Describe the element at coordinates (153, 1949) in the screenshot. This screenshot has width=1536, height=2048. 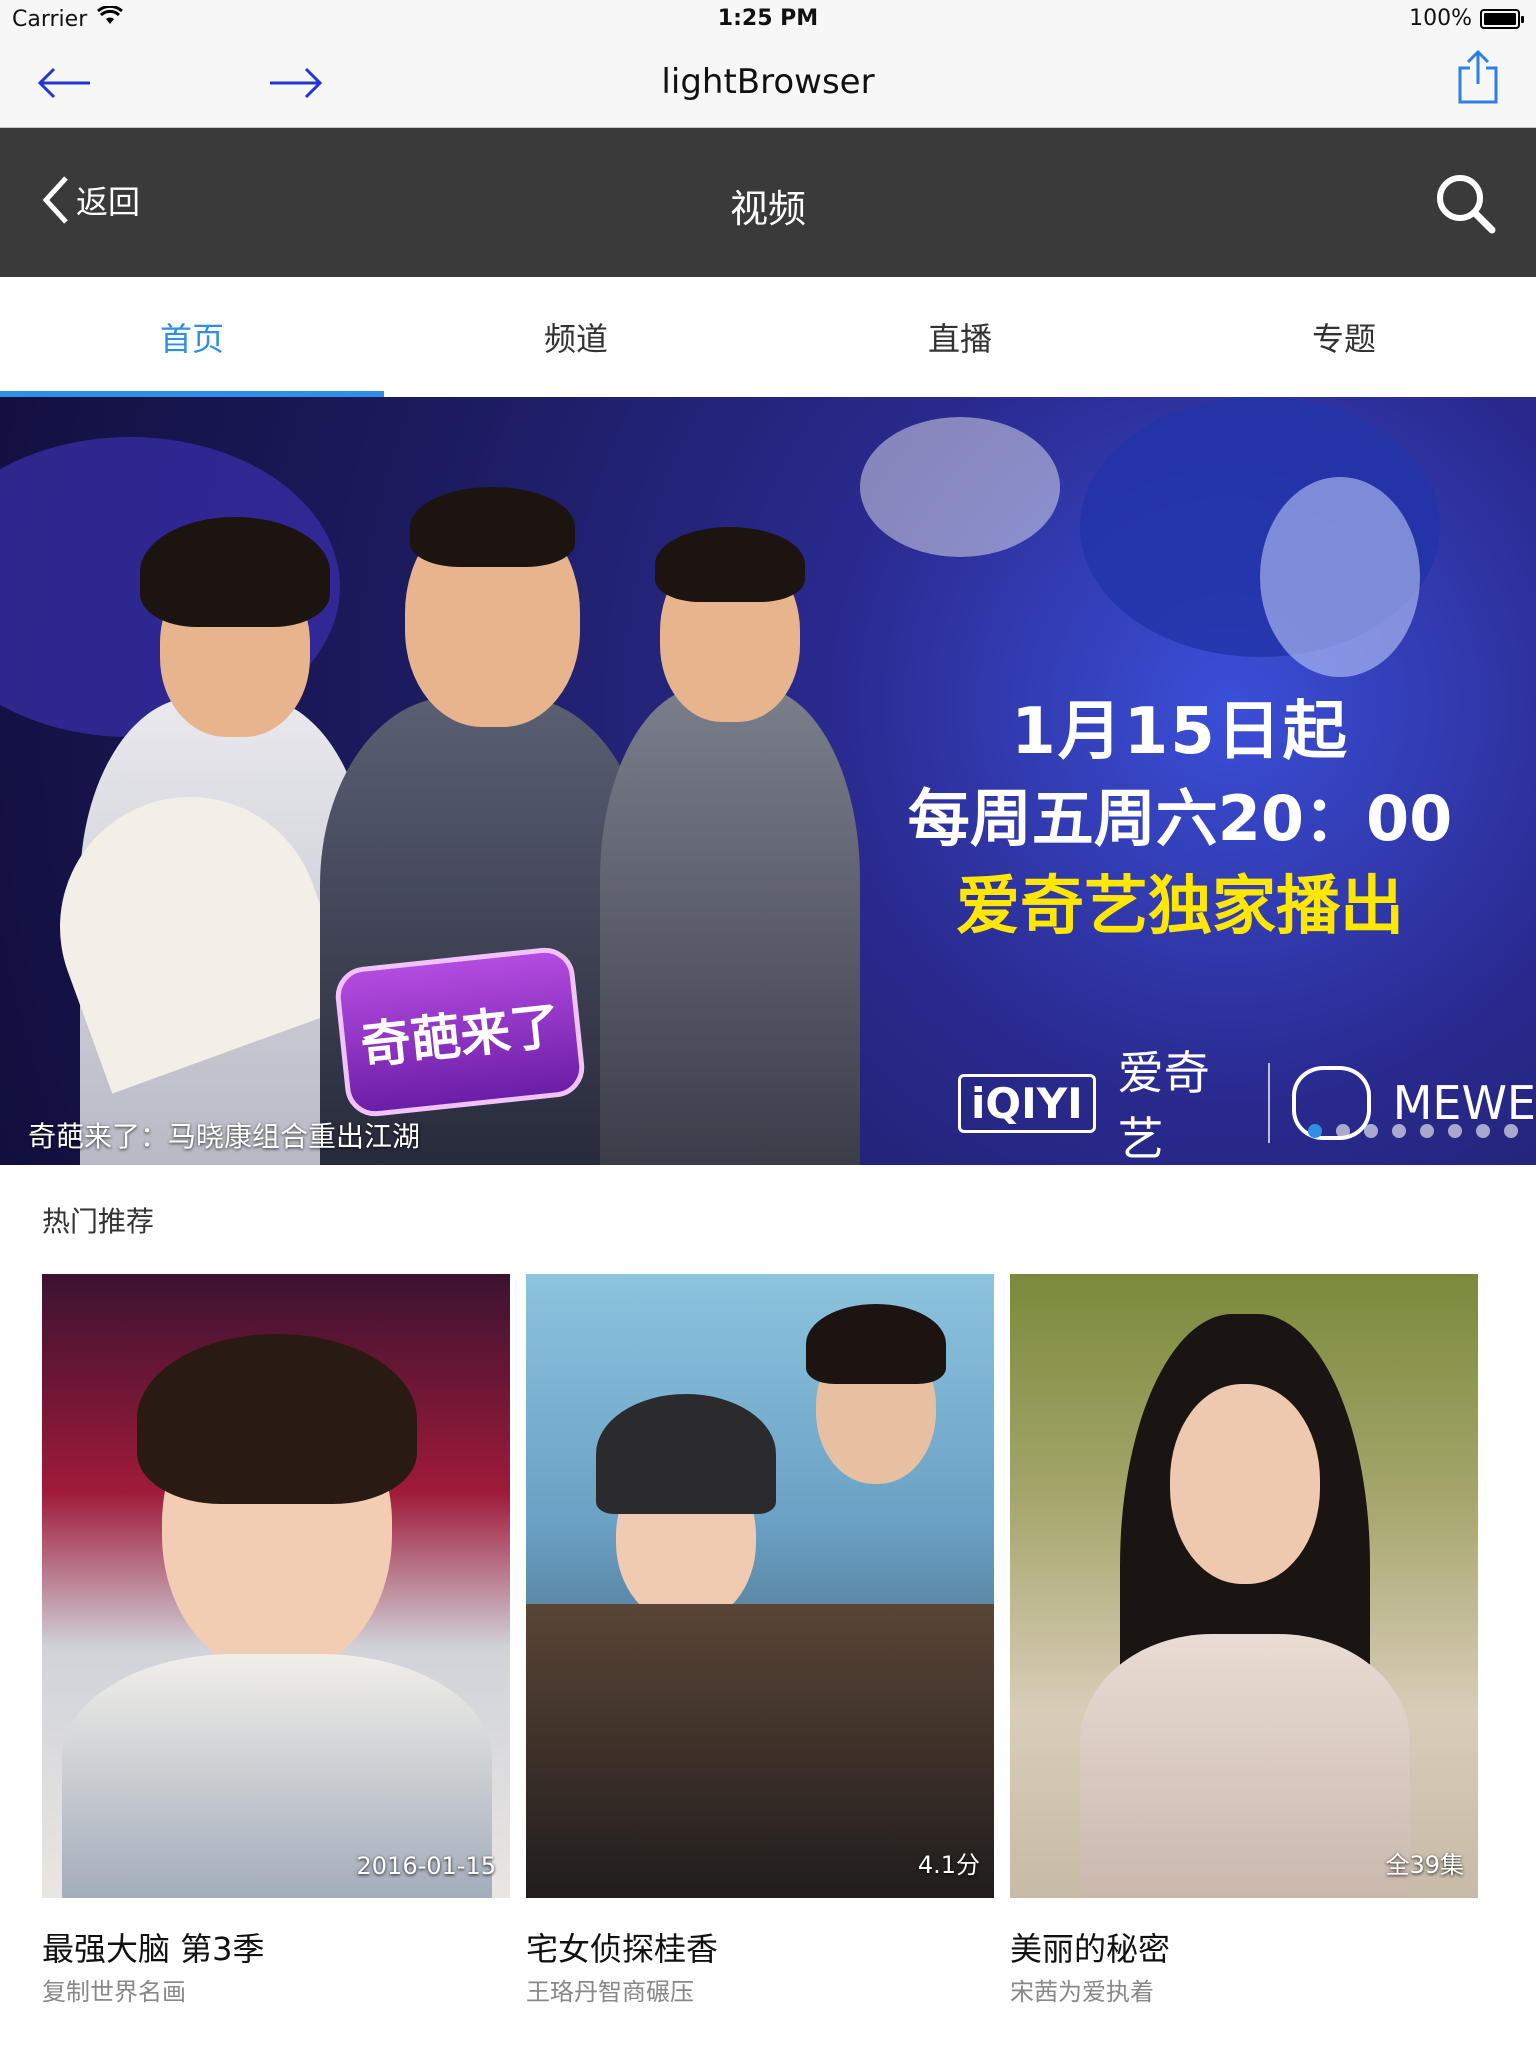
I see `video-title: 最强大脑 第3季` at that location.